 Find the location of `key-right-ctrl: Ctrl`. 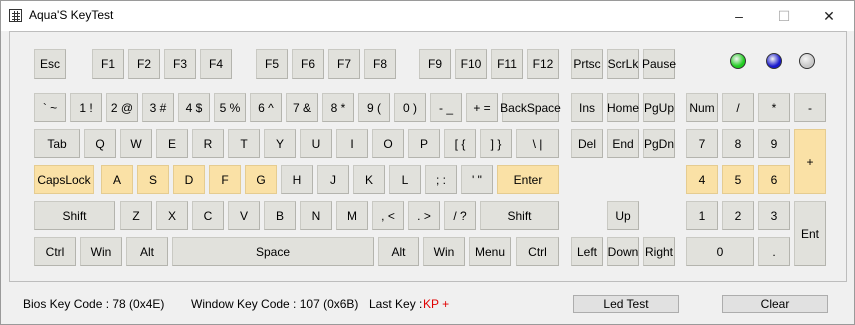

key-right-ctrl: Ctrl is located at coordinates (537, 251).